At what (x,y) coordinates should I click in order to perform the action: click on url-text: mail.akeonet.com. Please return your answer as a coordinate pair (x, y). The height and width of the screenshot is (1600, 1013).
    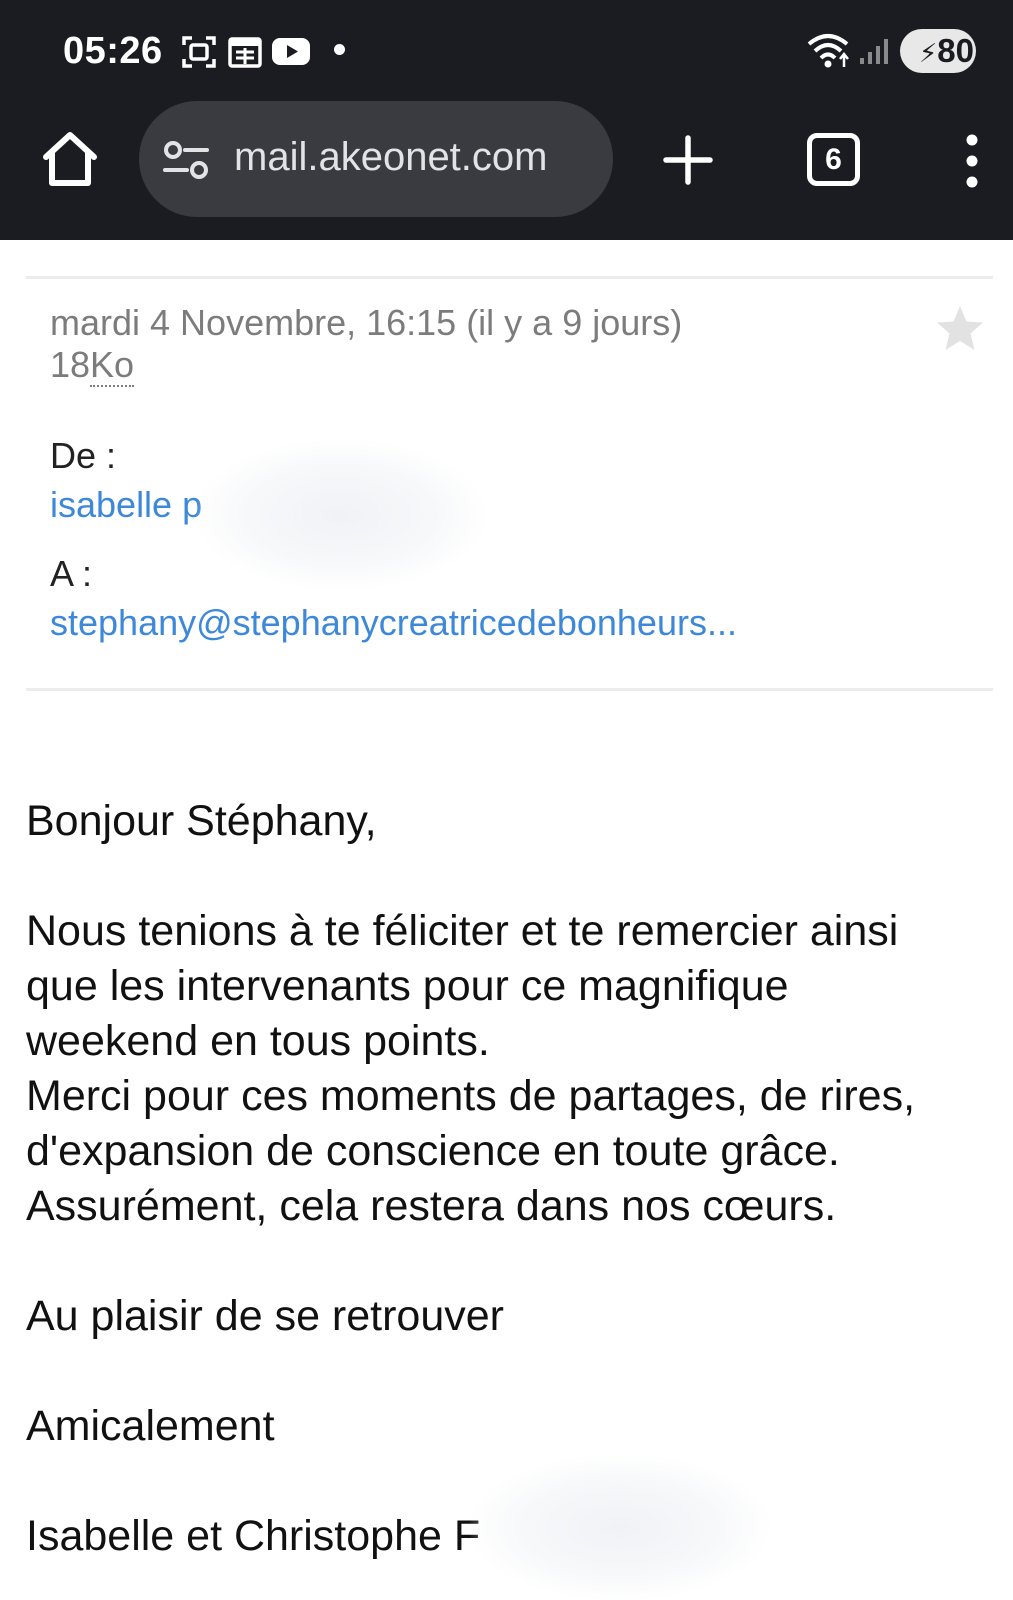
    Looking at the image, I should click on (390, 157).